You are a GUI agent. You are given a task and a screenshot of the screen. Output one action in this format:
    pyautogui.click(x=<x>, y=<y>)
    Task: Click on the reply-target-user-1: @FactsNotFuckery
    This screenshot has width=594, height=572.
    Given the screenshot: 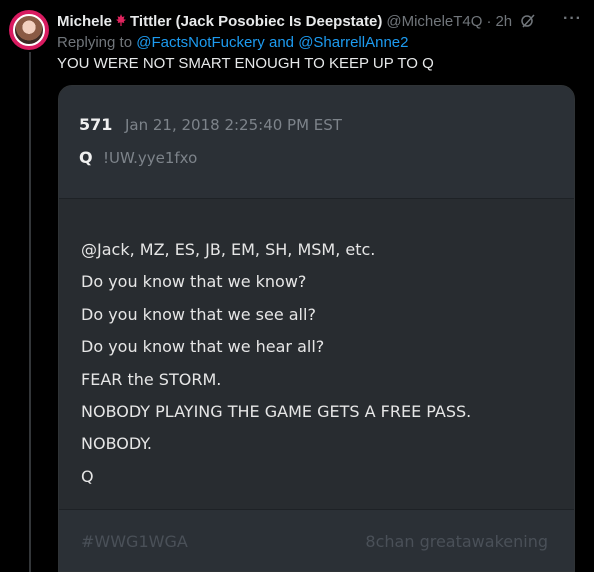 What is the action you would take?
    pyautogui.click(x=200, y=42)
    